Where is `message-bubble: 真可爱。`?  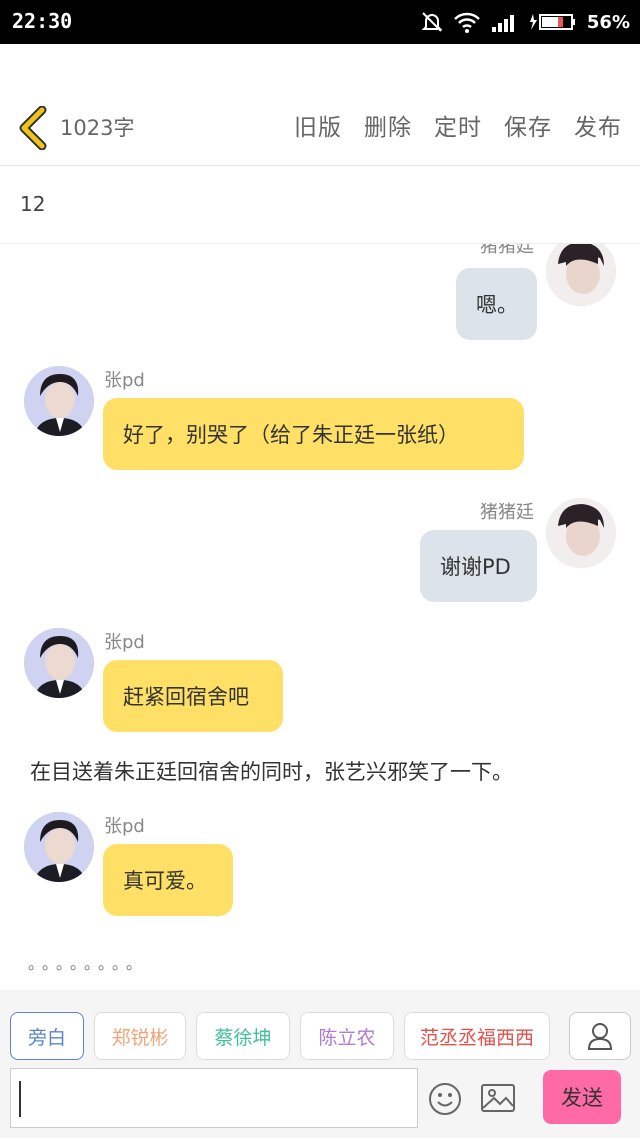
message-bubble: 真可爱。 is located at coordinates (168, 880).